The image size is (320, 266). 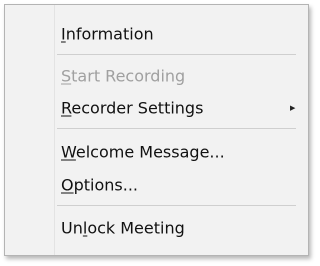 I want to click on menu-item-recorder-settings: Recorder Settings ▶, so click(x=156, y=108).